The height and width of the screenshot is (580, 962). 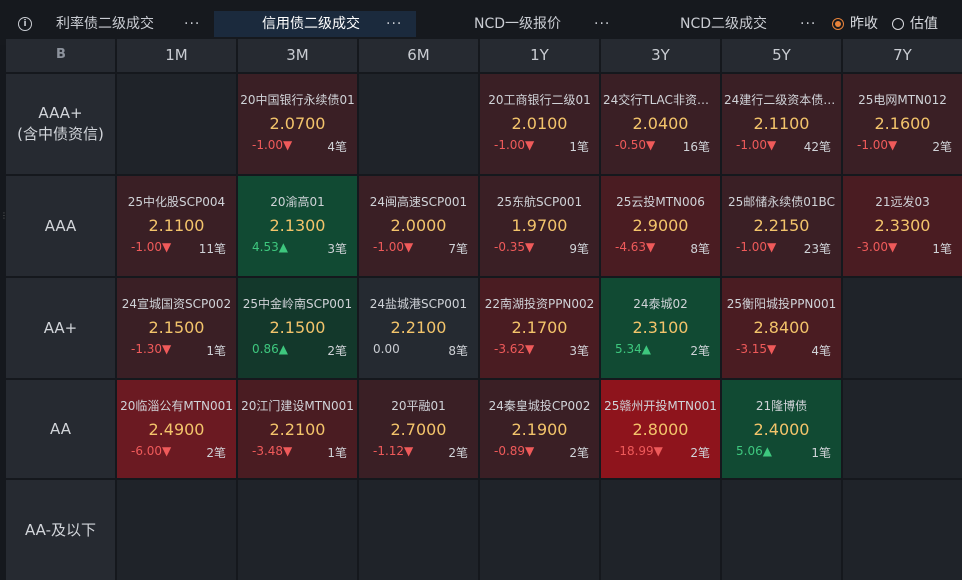 I want to click on bond-yield: 2.3300, so click(x=902, y=225).